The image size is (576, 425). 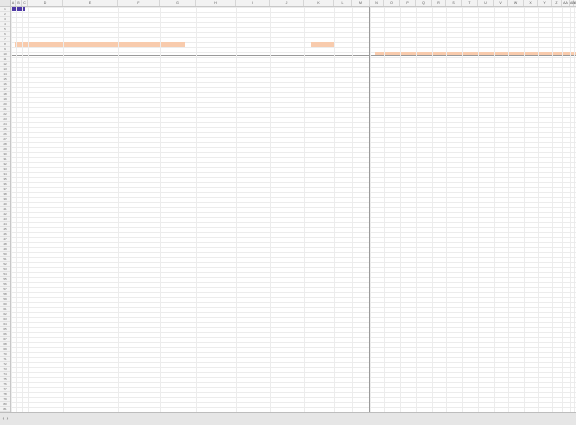 What do you see at coordinates (566, 3) in the screenshot?
I see `column-header-AA: AA` at bounding box center [566, 3].